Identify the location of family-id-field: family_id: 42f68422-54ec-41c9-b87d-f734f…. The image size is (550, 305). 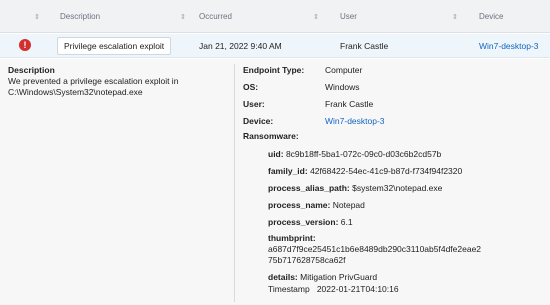
(365, 171).